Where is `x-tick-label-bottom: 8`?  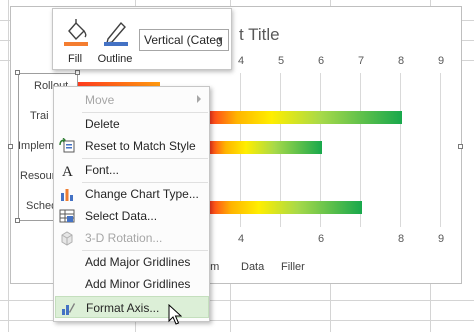 x-tick-label-bottom: 8 is located at coordinates (401, 239).